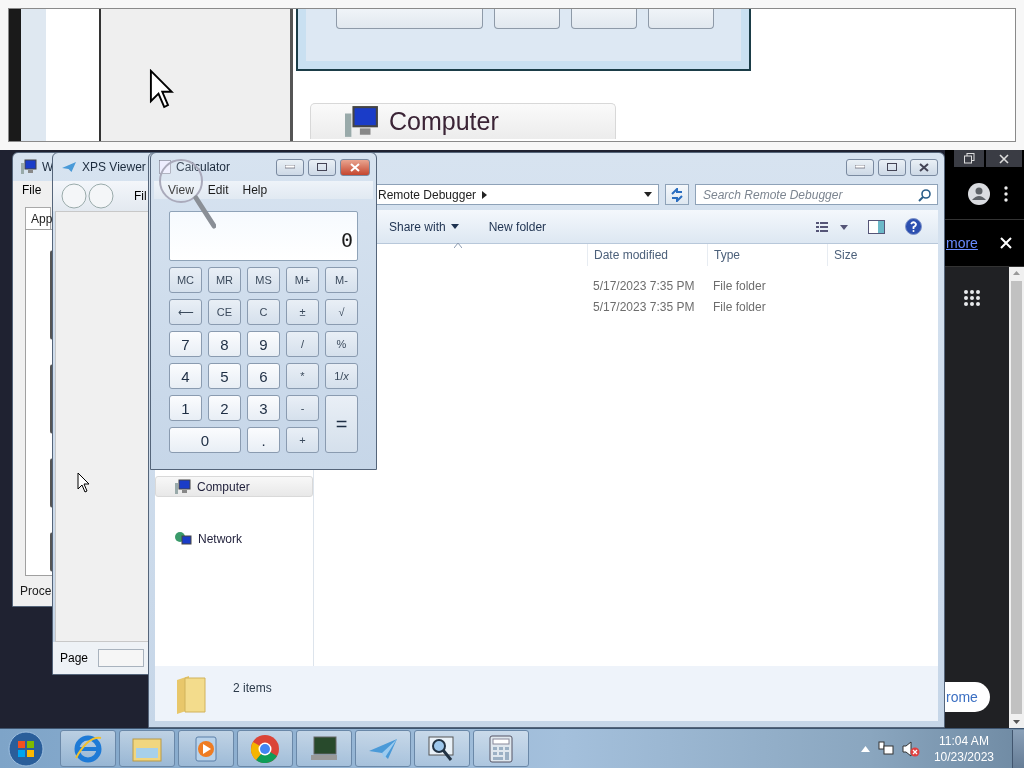  What do you see at coordinates (140, 196) in the screenshot?
I see `menu-item: Fil` at bounding box center [140, 196].